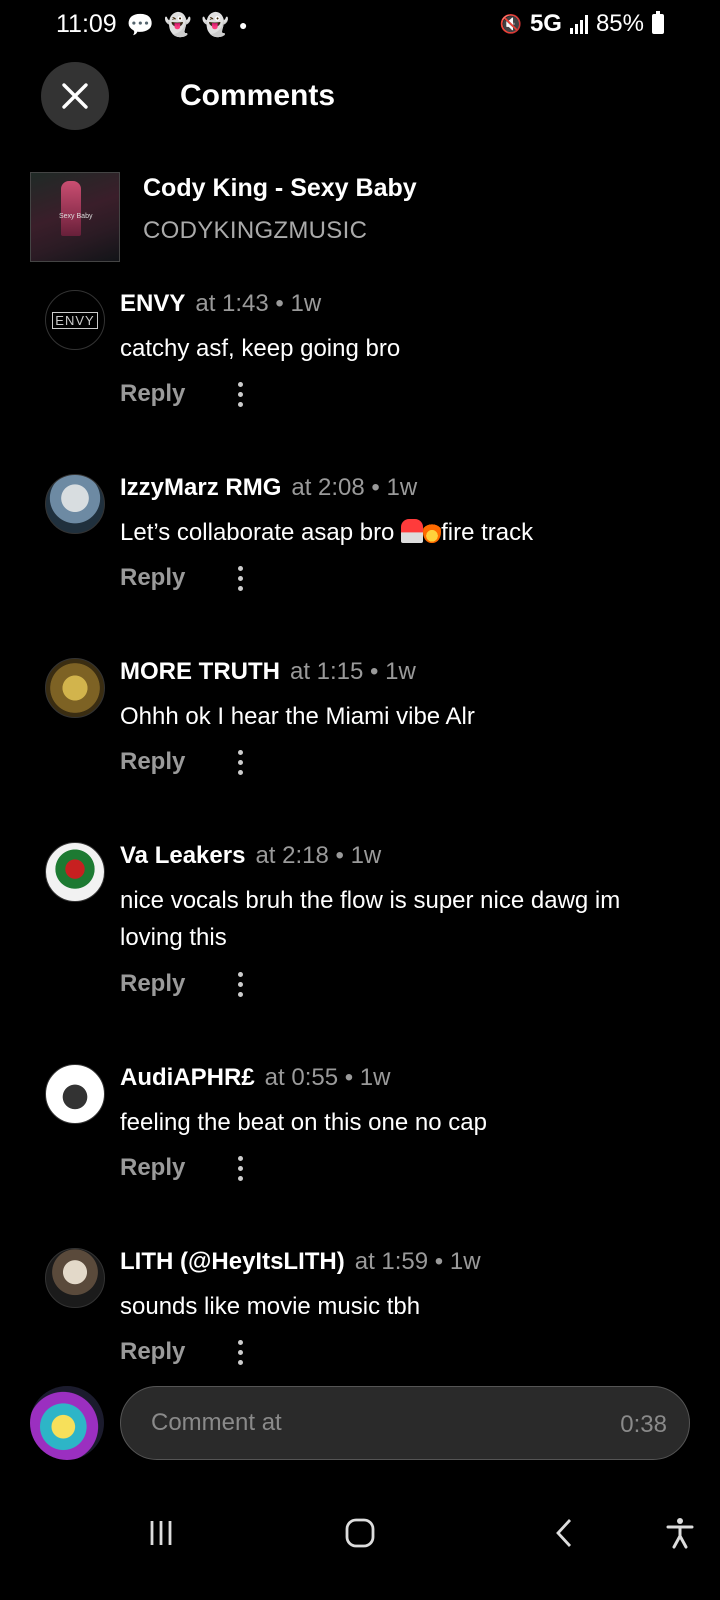 This screenshot has width=720, height=1600. Describe the element at coordinates (280, 188) in the screenshot. I see `track-title: Cody King - Sexy Baby` at that location.